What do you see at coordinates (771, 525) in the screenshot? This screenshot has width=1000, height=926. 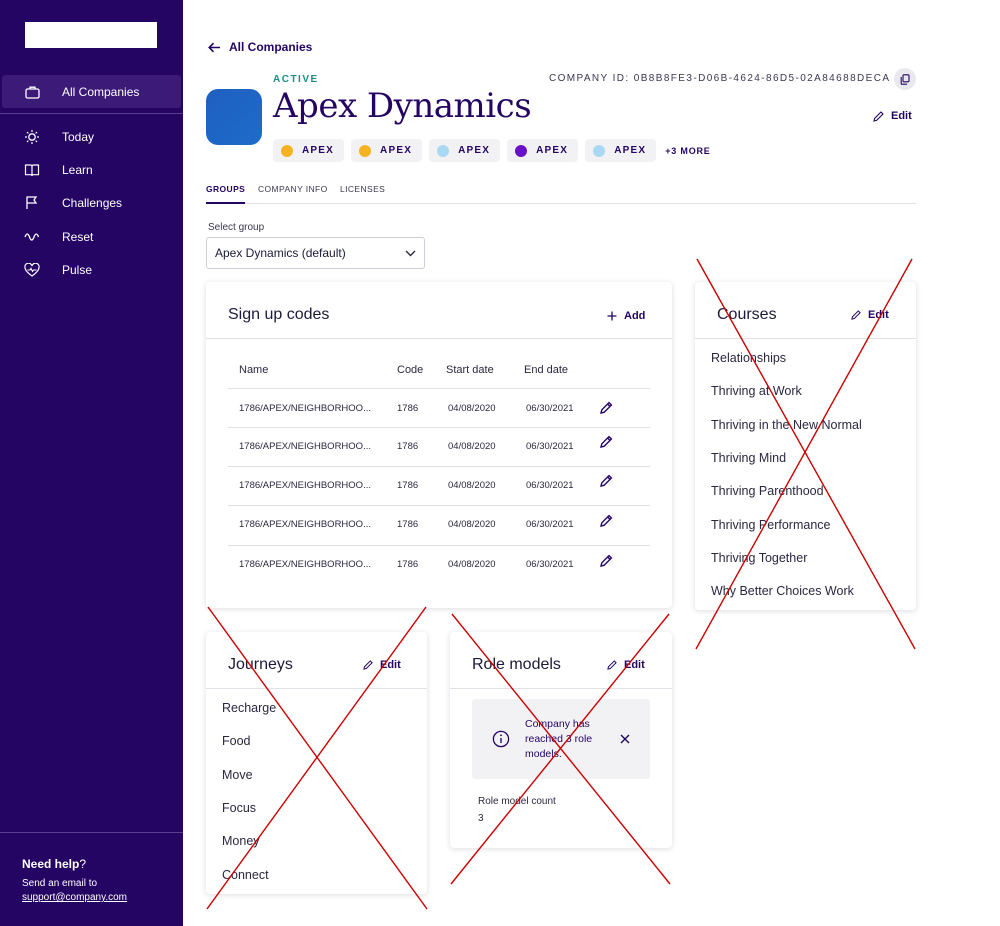 I see `list-item: Thriving Performance` at bounding box center [771, 525].